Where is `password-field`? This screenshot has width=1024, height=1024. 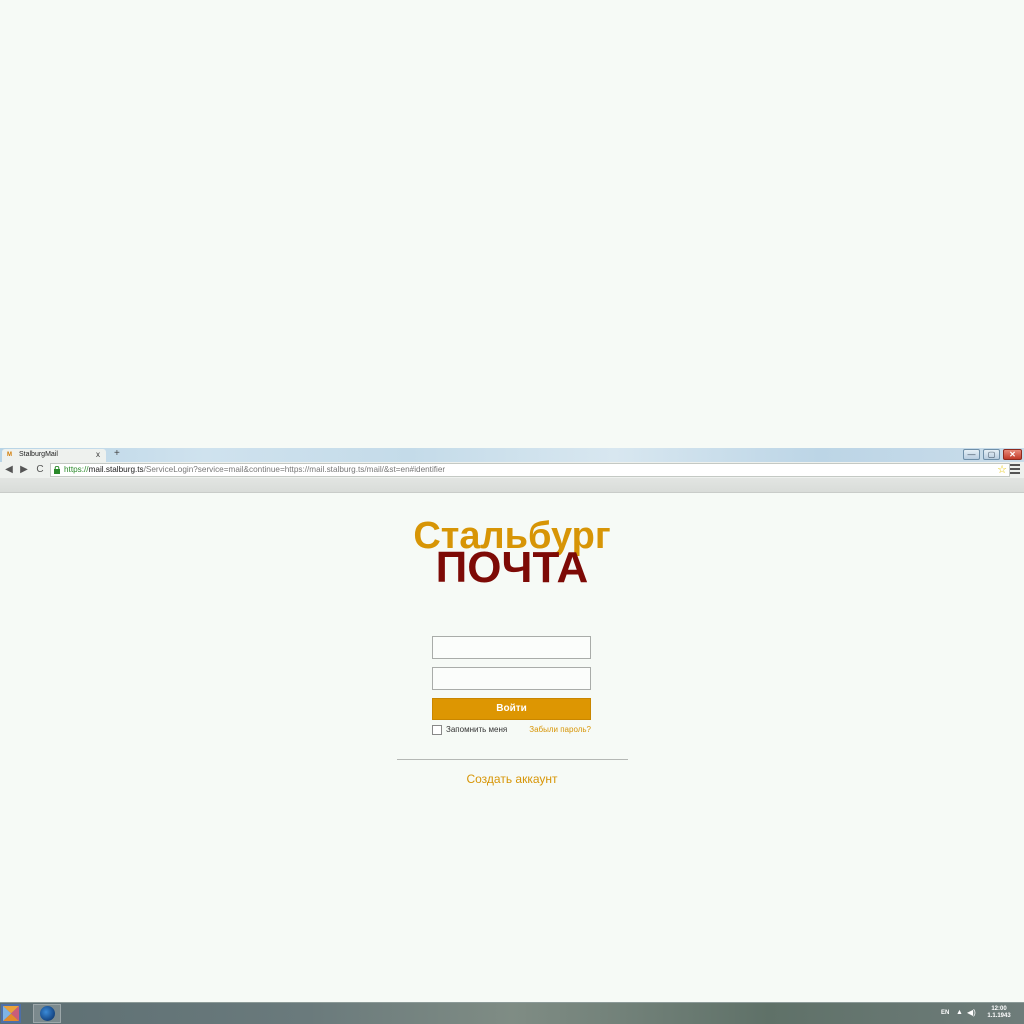 password-field is located at coordinates (511, 678).